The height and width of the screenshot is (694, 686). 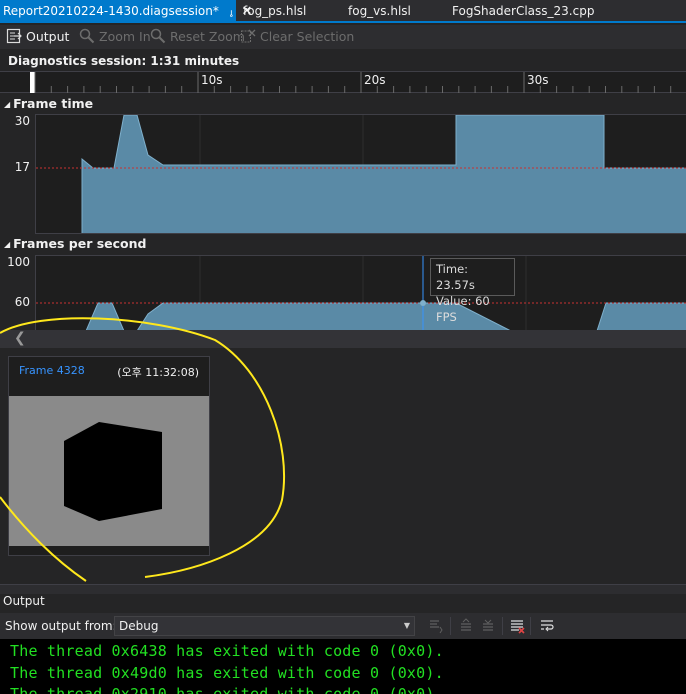 I want to click on selection-handle, so click(x=32, y=82).